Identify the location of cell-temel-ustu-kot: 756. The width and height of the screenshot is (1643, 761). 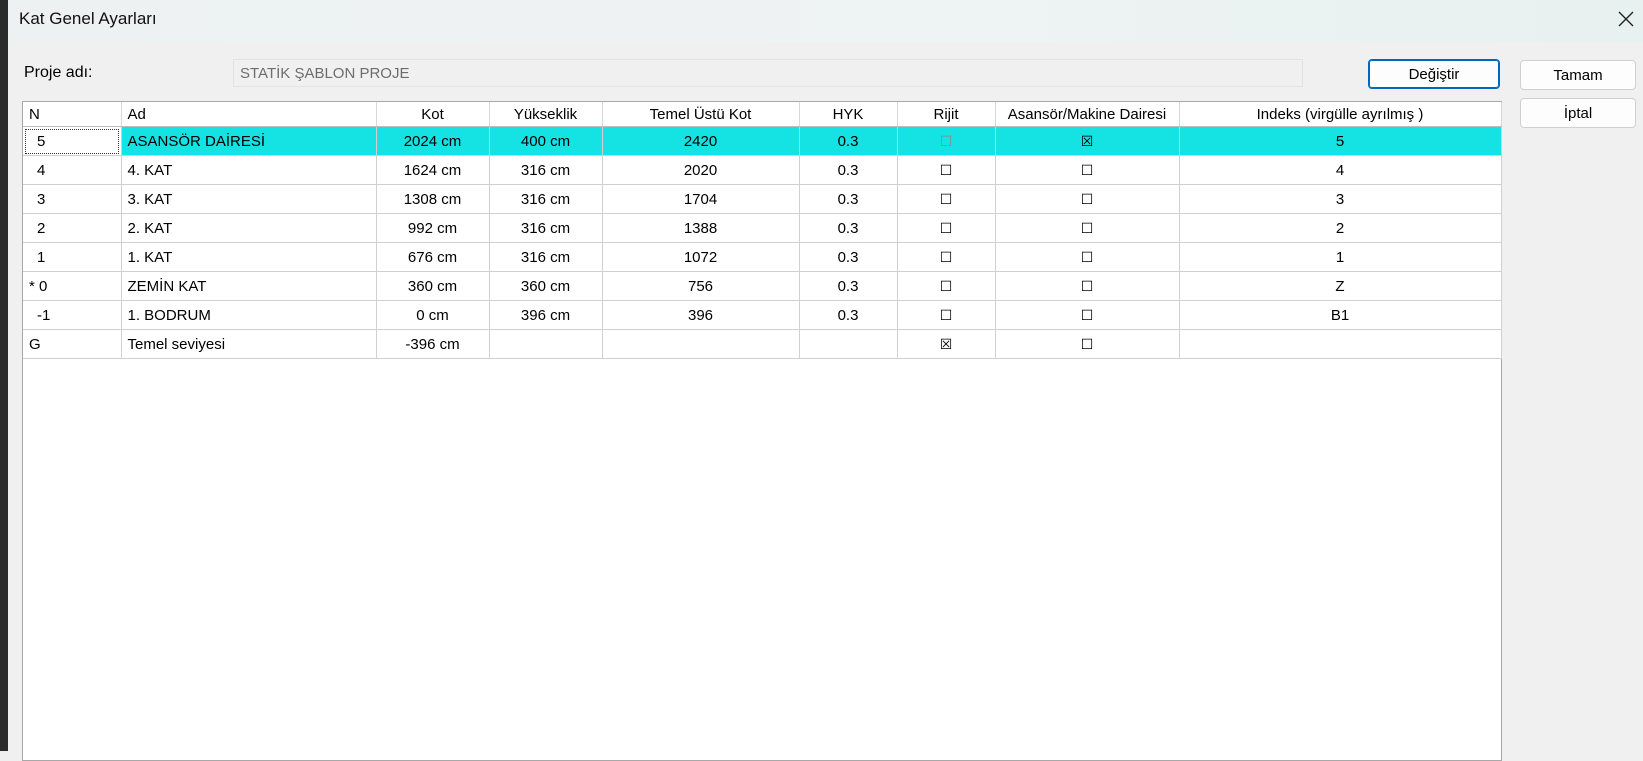
(701, 286).